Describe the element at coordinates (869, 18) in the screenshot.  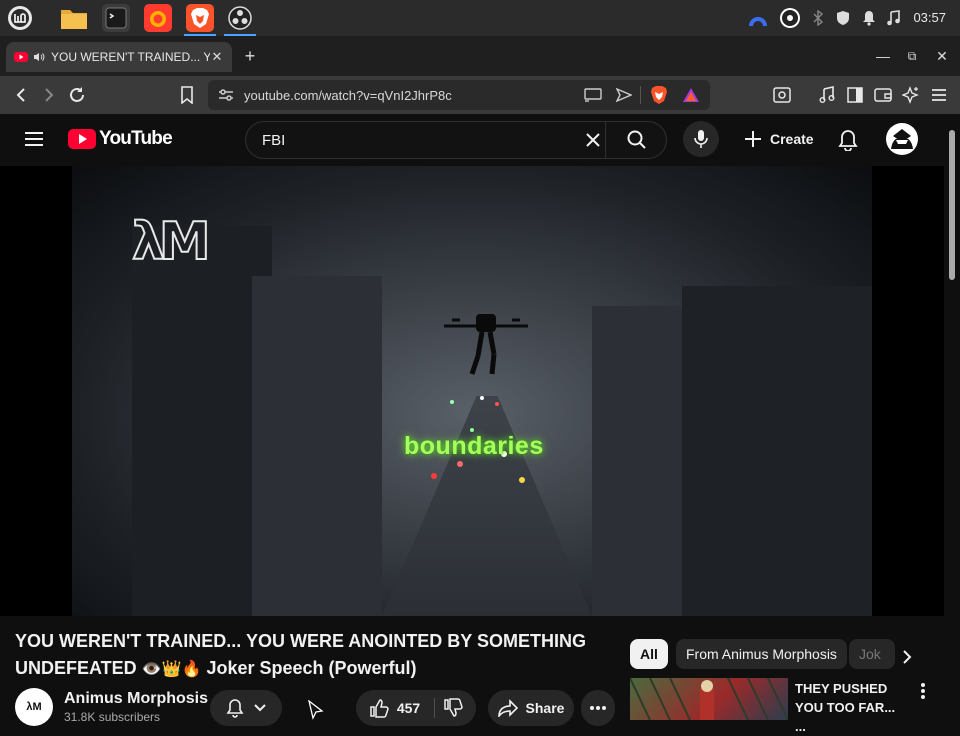
I see `notification-bell-icon` at that location.